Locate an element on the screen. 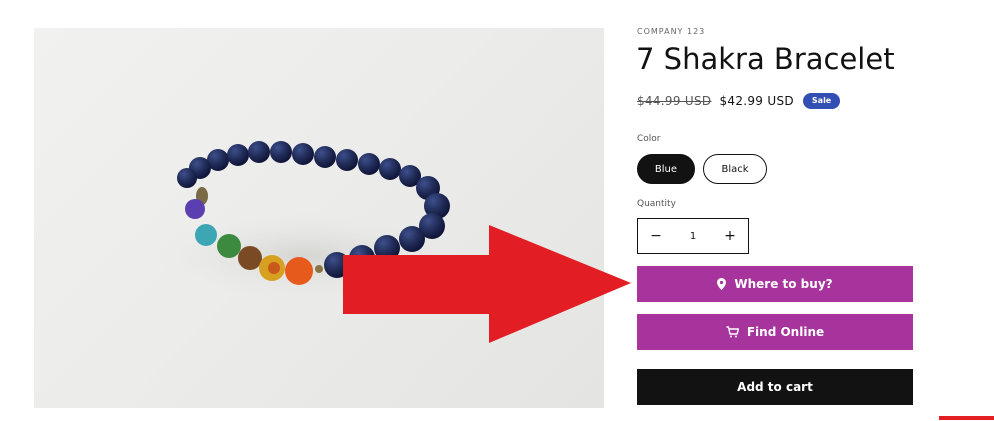  product-title: 7 Shakra Bracelet is located at coordinates (765, 59).